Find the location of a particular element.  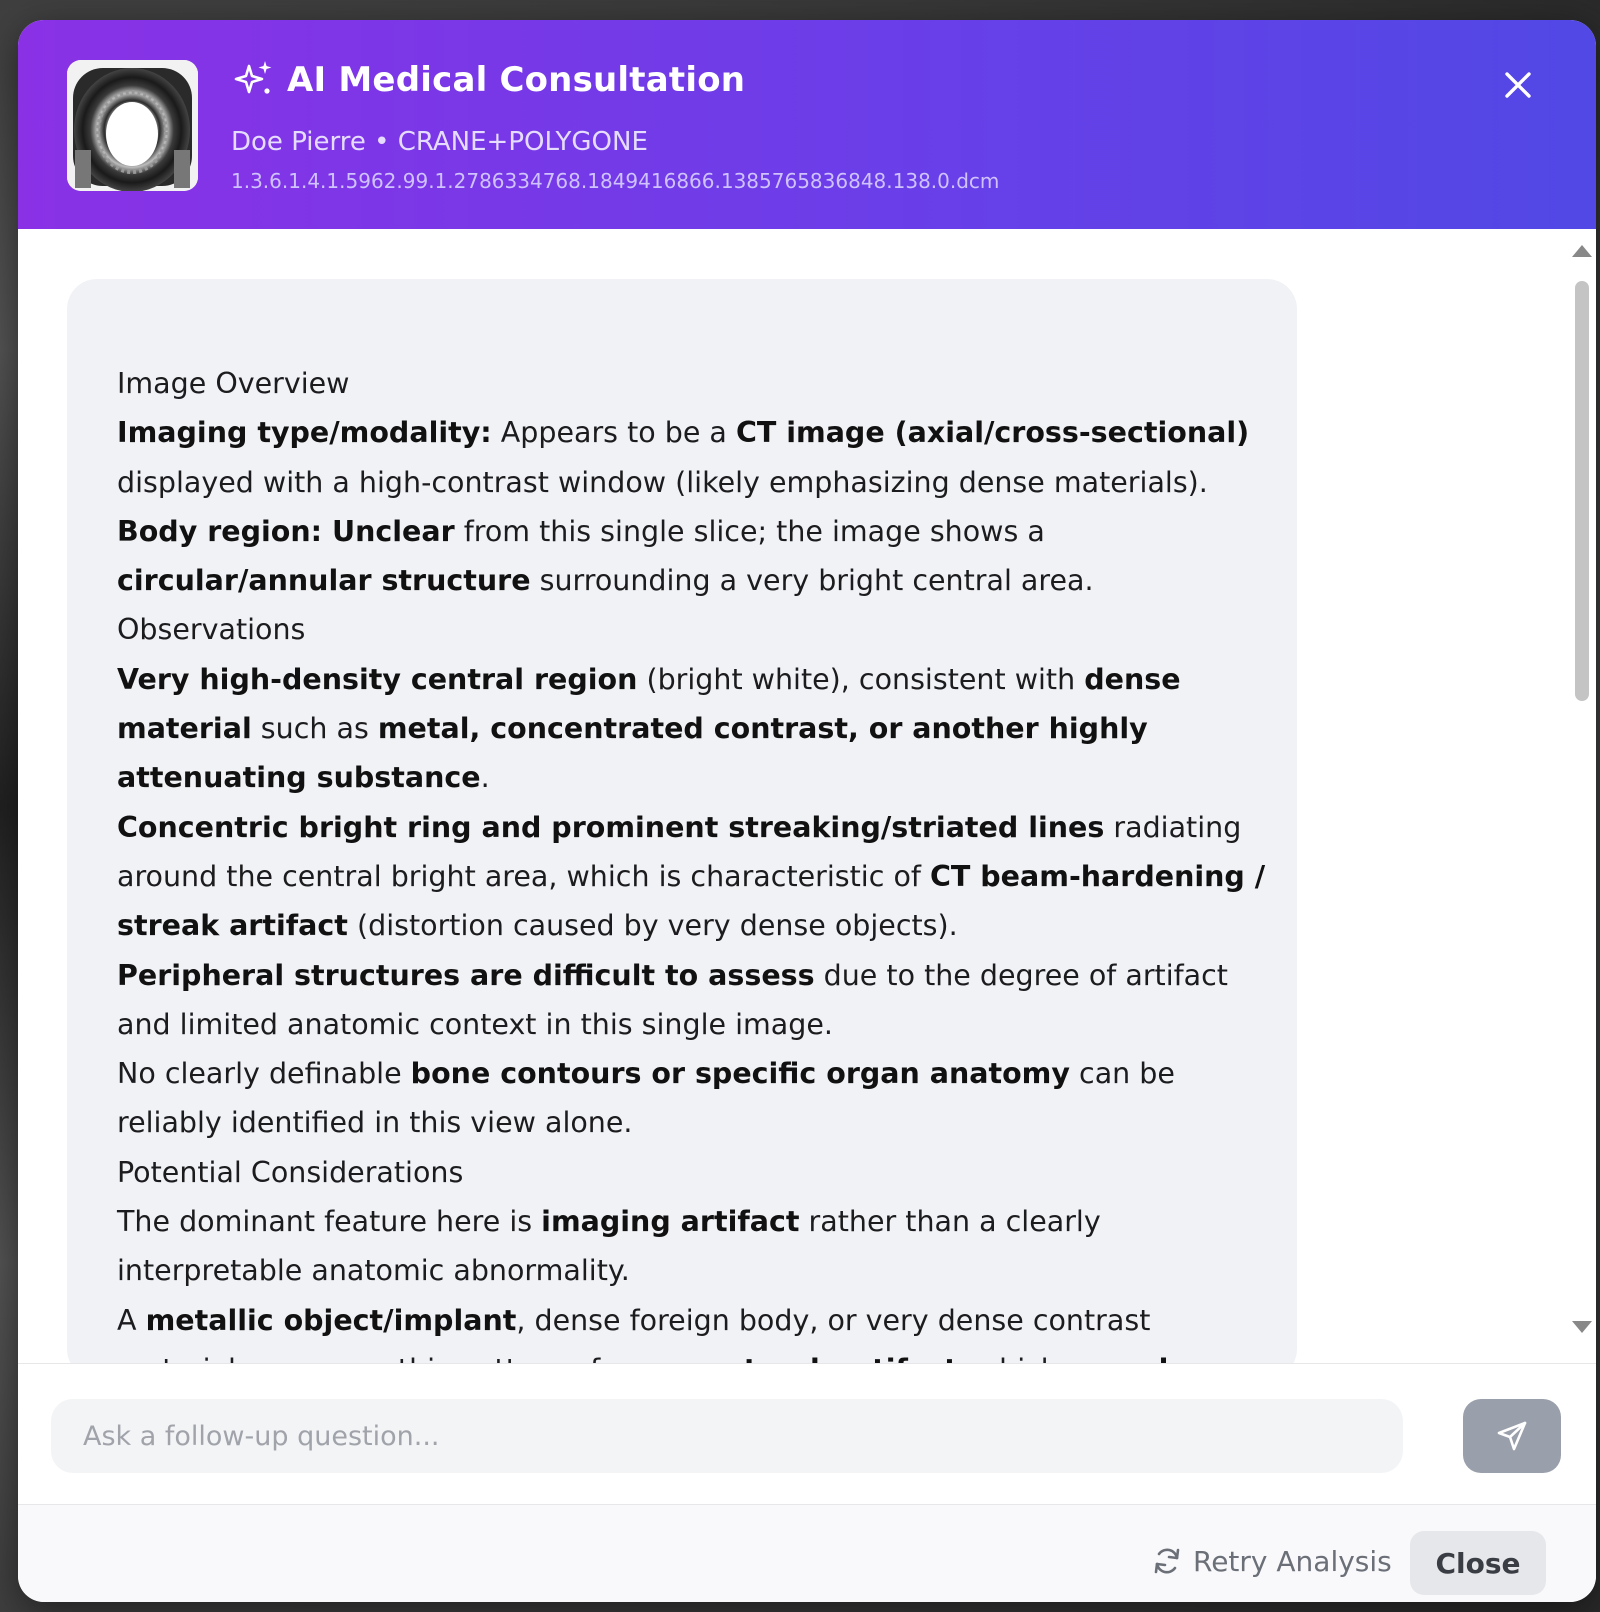

text: such as is located at coordinates (314, 729).